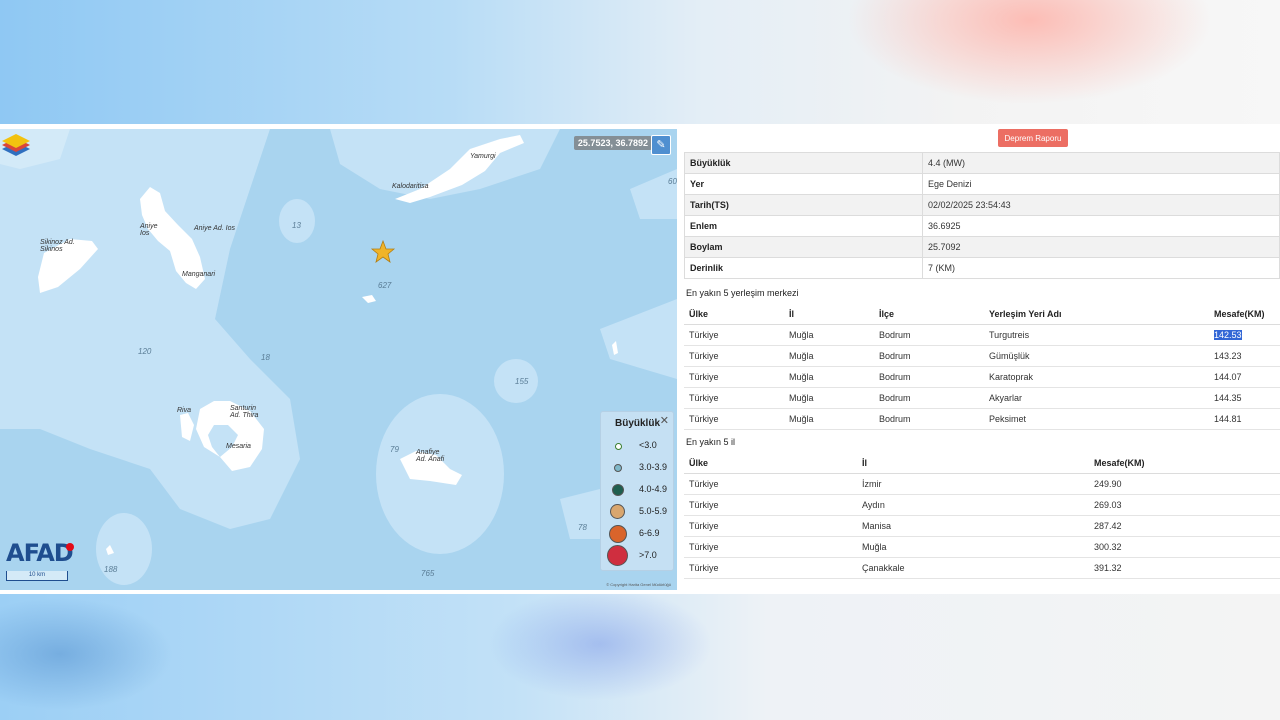  What do you see at coordinates (199, 274) in the screenshot?
I see `map-label-manganari: Manganari` at bounding box center [199, 274].